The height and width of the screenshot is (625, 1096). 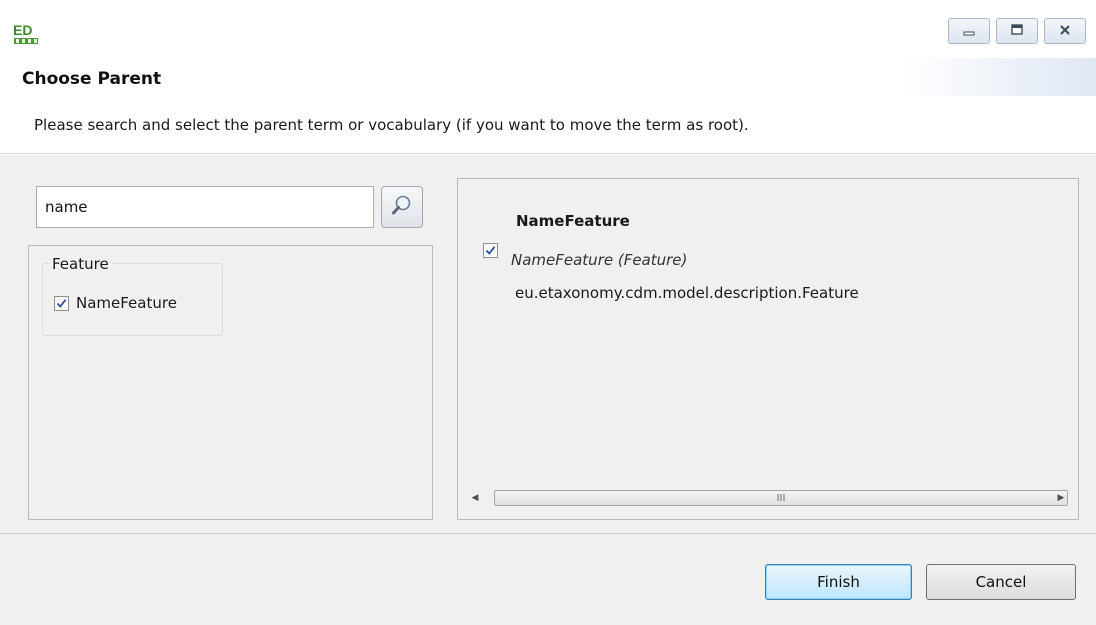 What do you see at coordinates (1061, 498) in the screenshot?
I see `scroll-right-arrow-icon: ▶` at bounding box center [1061, 498].